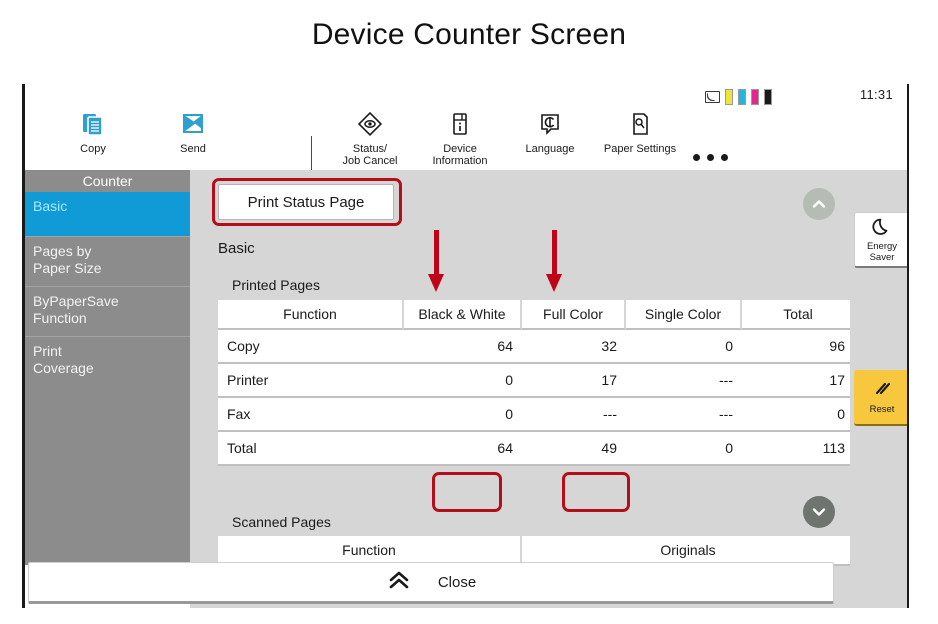 The width and height of the screenshot is (938, 624). Describe the element at coordinates (311, 381) in the screenshot. I see `cell-function: Printer` at that location.